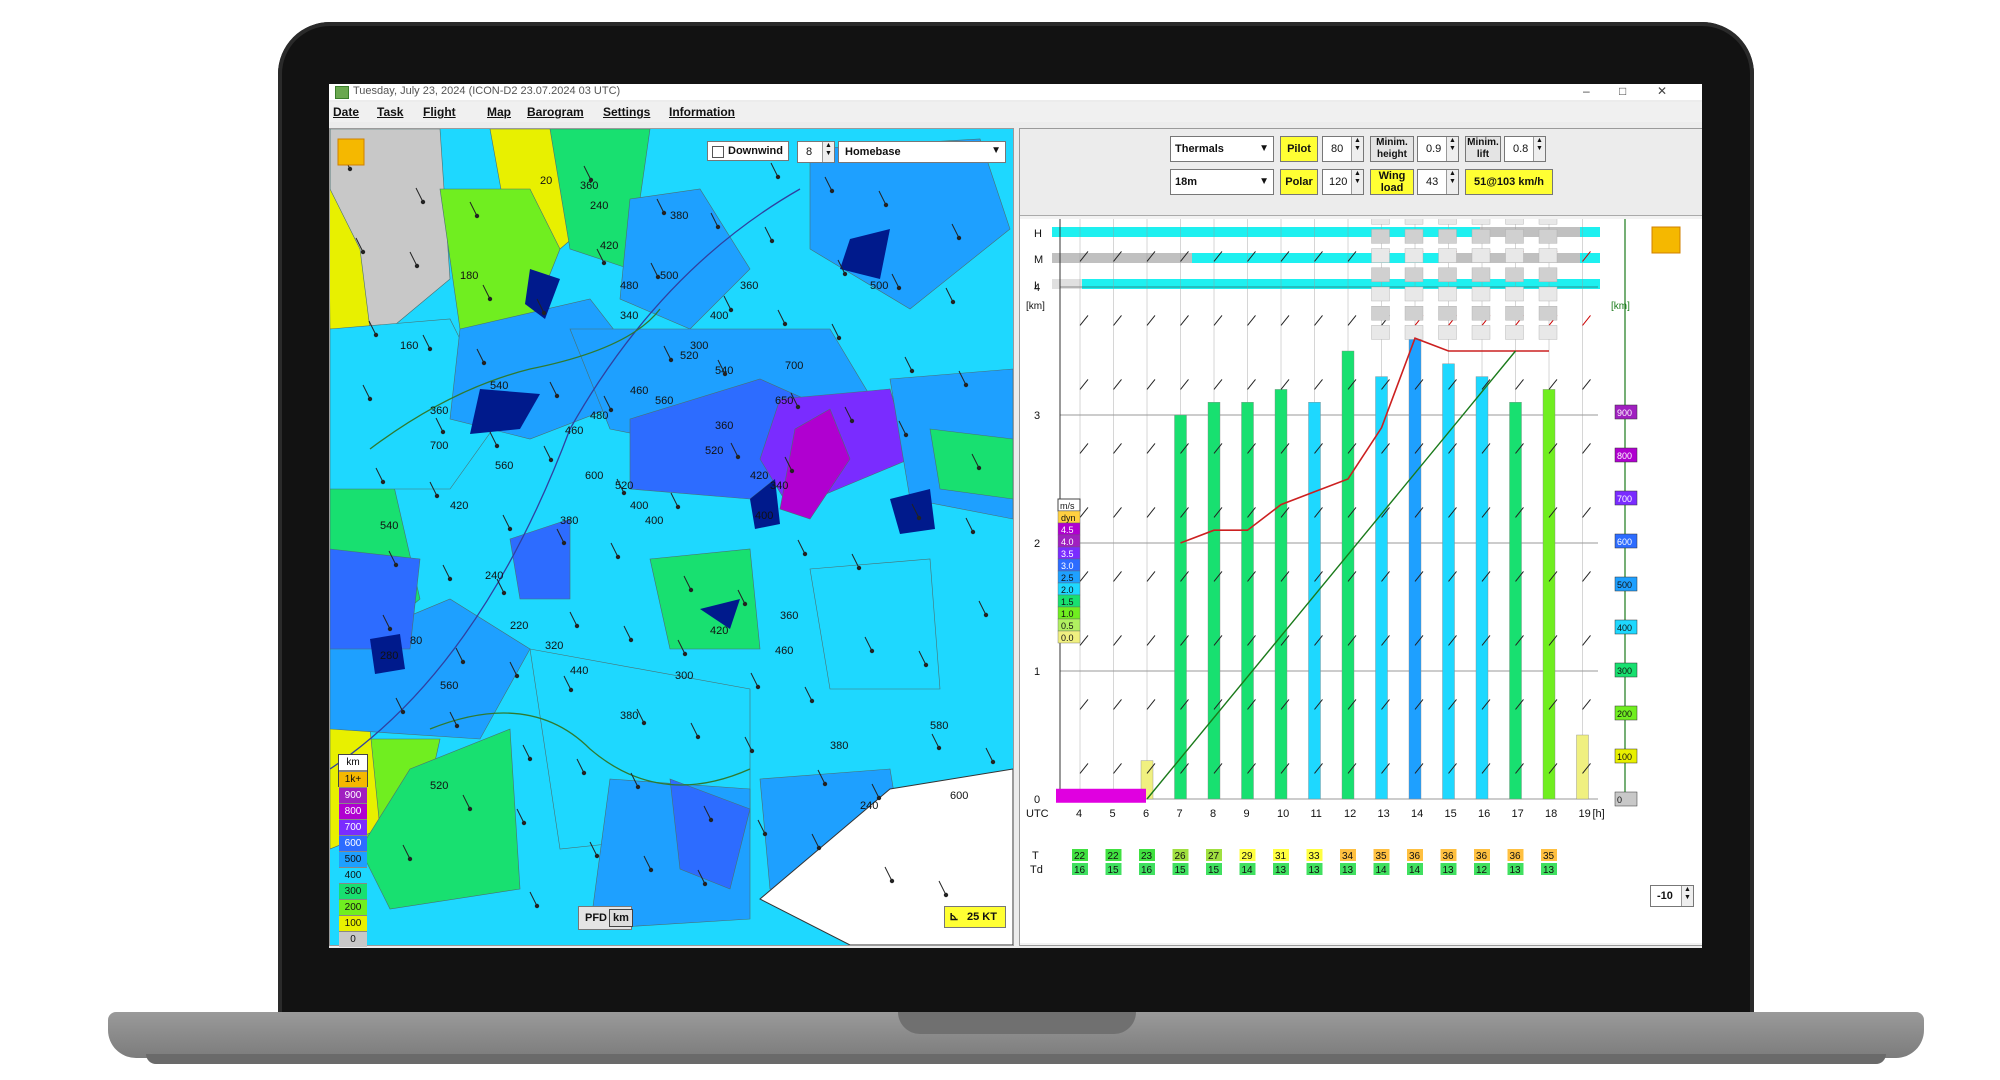  What do you see at coordinates (759, 476) in the screenshot?
I see `map-value-label: 420` at bounding box center [759, 476].